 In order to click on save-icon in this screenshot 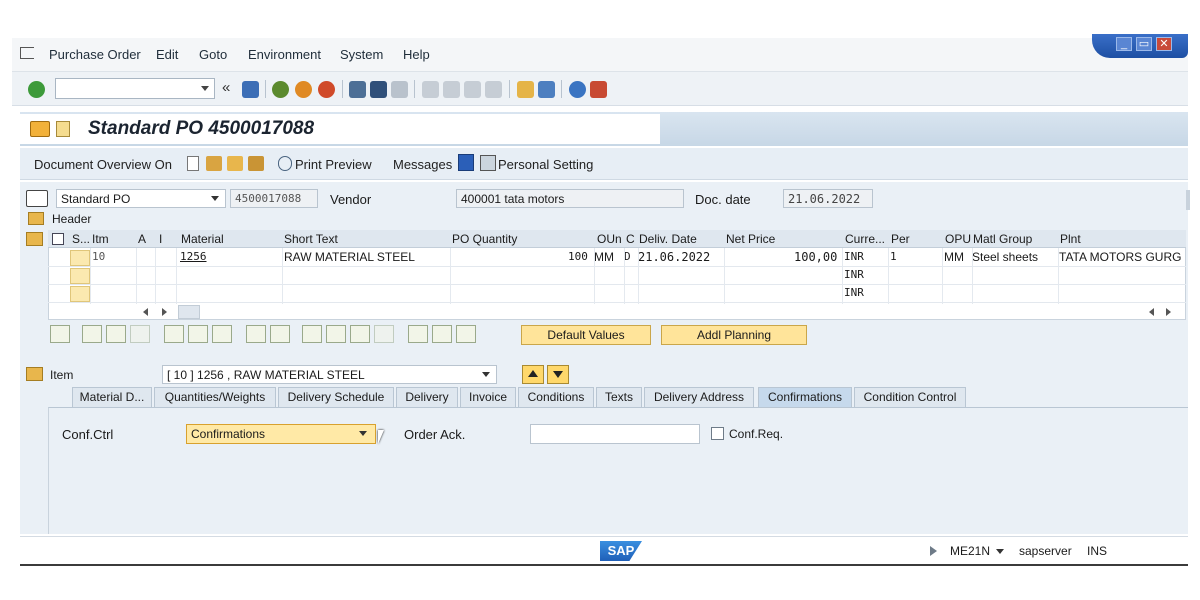, I will do `click(250, 89)`.